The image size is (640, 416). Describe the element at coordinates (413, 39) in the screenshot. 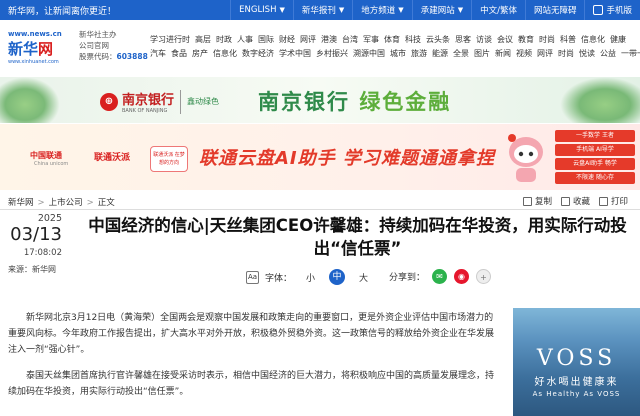

I see `nav-link: 科技` at that location.